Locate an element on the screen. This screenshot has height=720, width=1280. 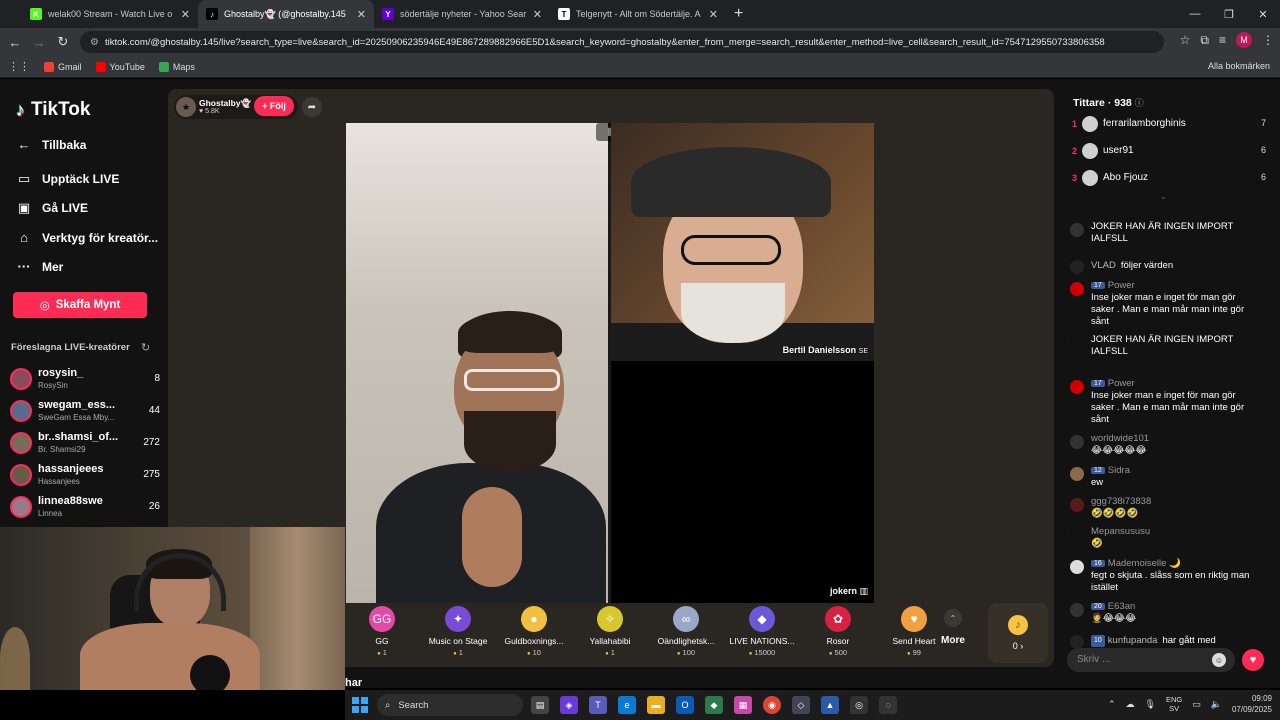
bookmark-item: Gmail is located at coordinates (63, 66).